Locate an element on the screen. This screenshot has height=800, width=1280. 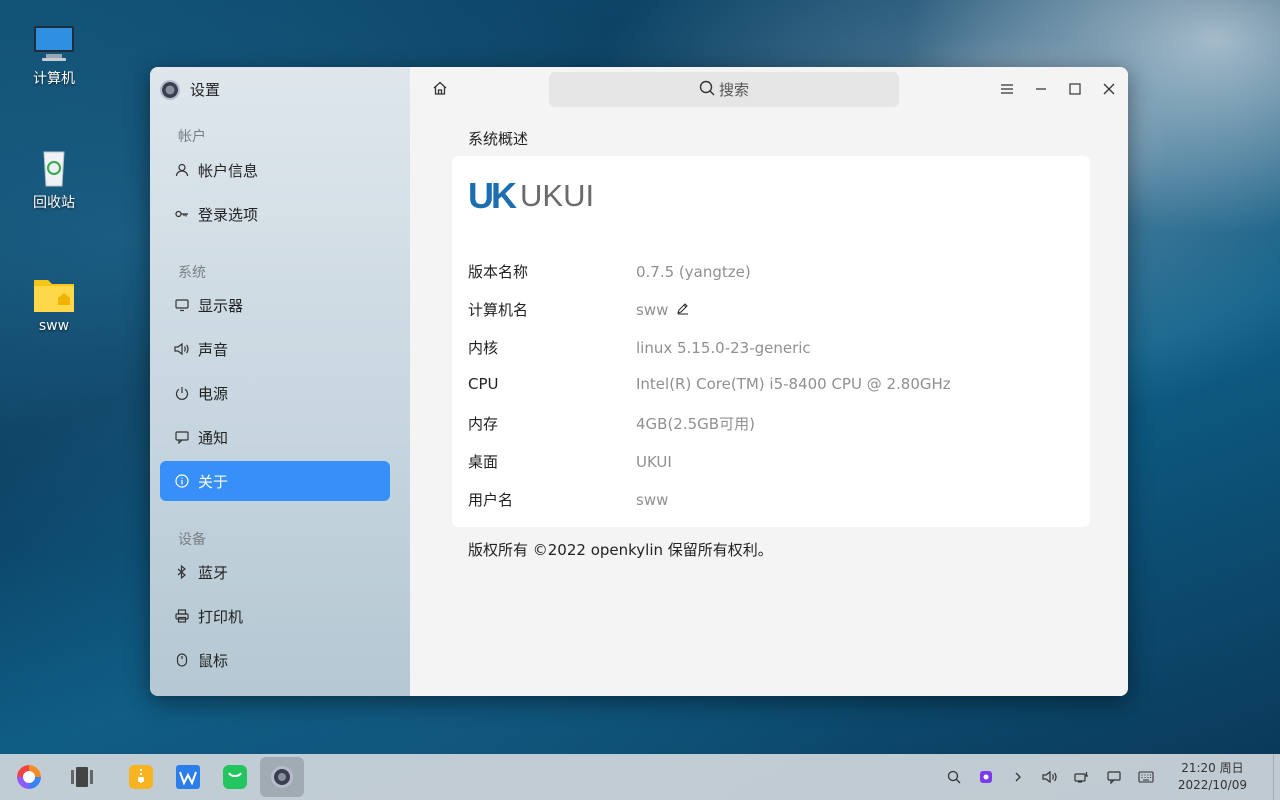
taskbar-app-wps is located at coordinates (188, 777).